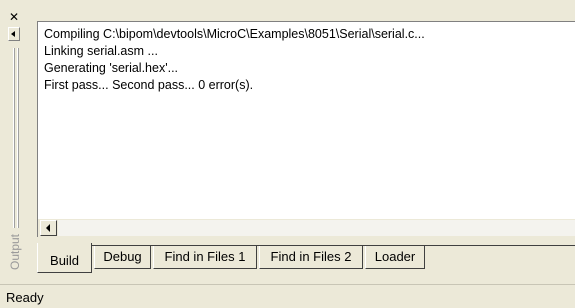 This screenshot has height=308, width=575. Describe the element at coordinates (149, 85) in the screenshot. I see `log-line: First pass... Second pass... 0 error(s).` at that location.